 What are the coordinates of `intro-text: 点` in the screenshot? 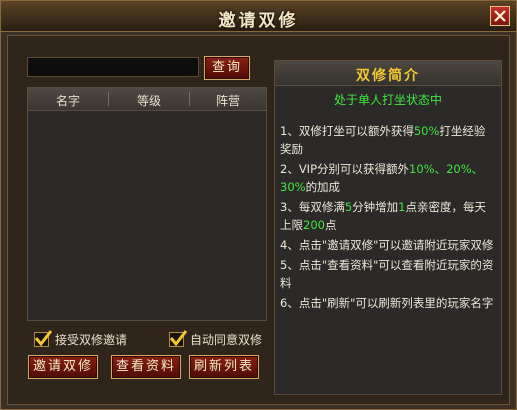 It's located at (330, 225).